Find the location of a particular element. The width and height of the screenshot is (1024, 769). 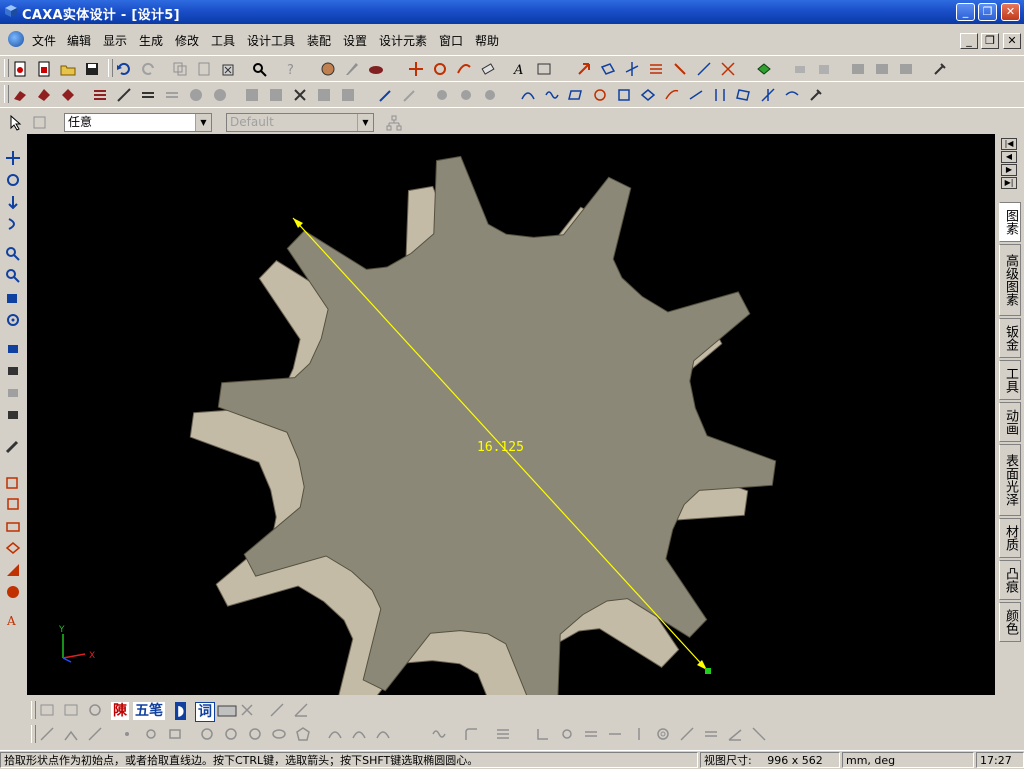

menu-help: 帮助 is located at coordinates (487, 40).